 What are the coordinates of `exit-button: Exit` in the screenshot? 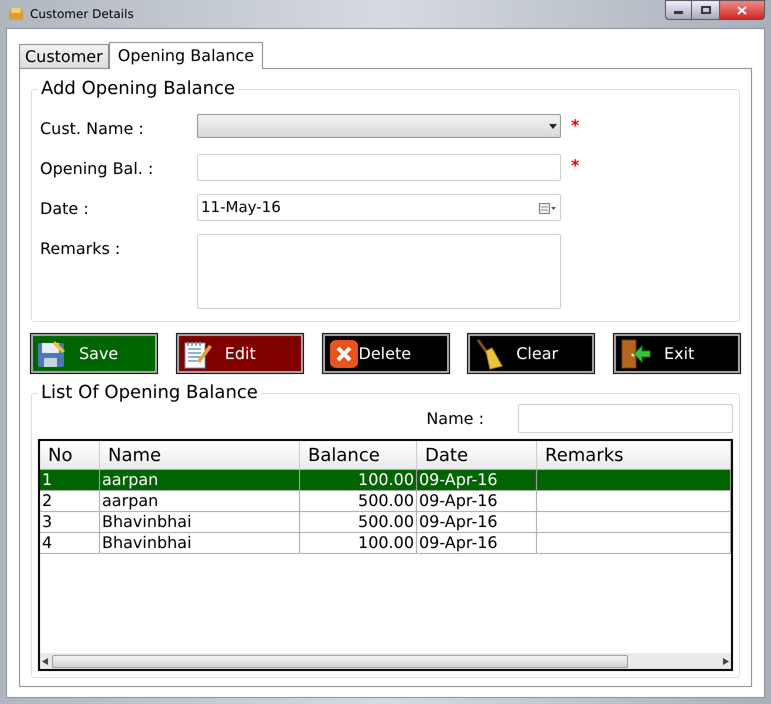 It's located at (677, 353).